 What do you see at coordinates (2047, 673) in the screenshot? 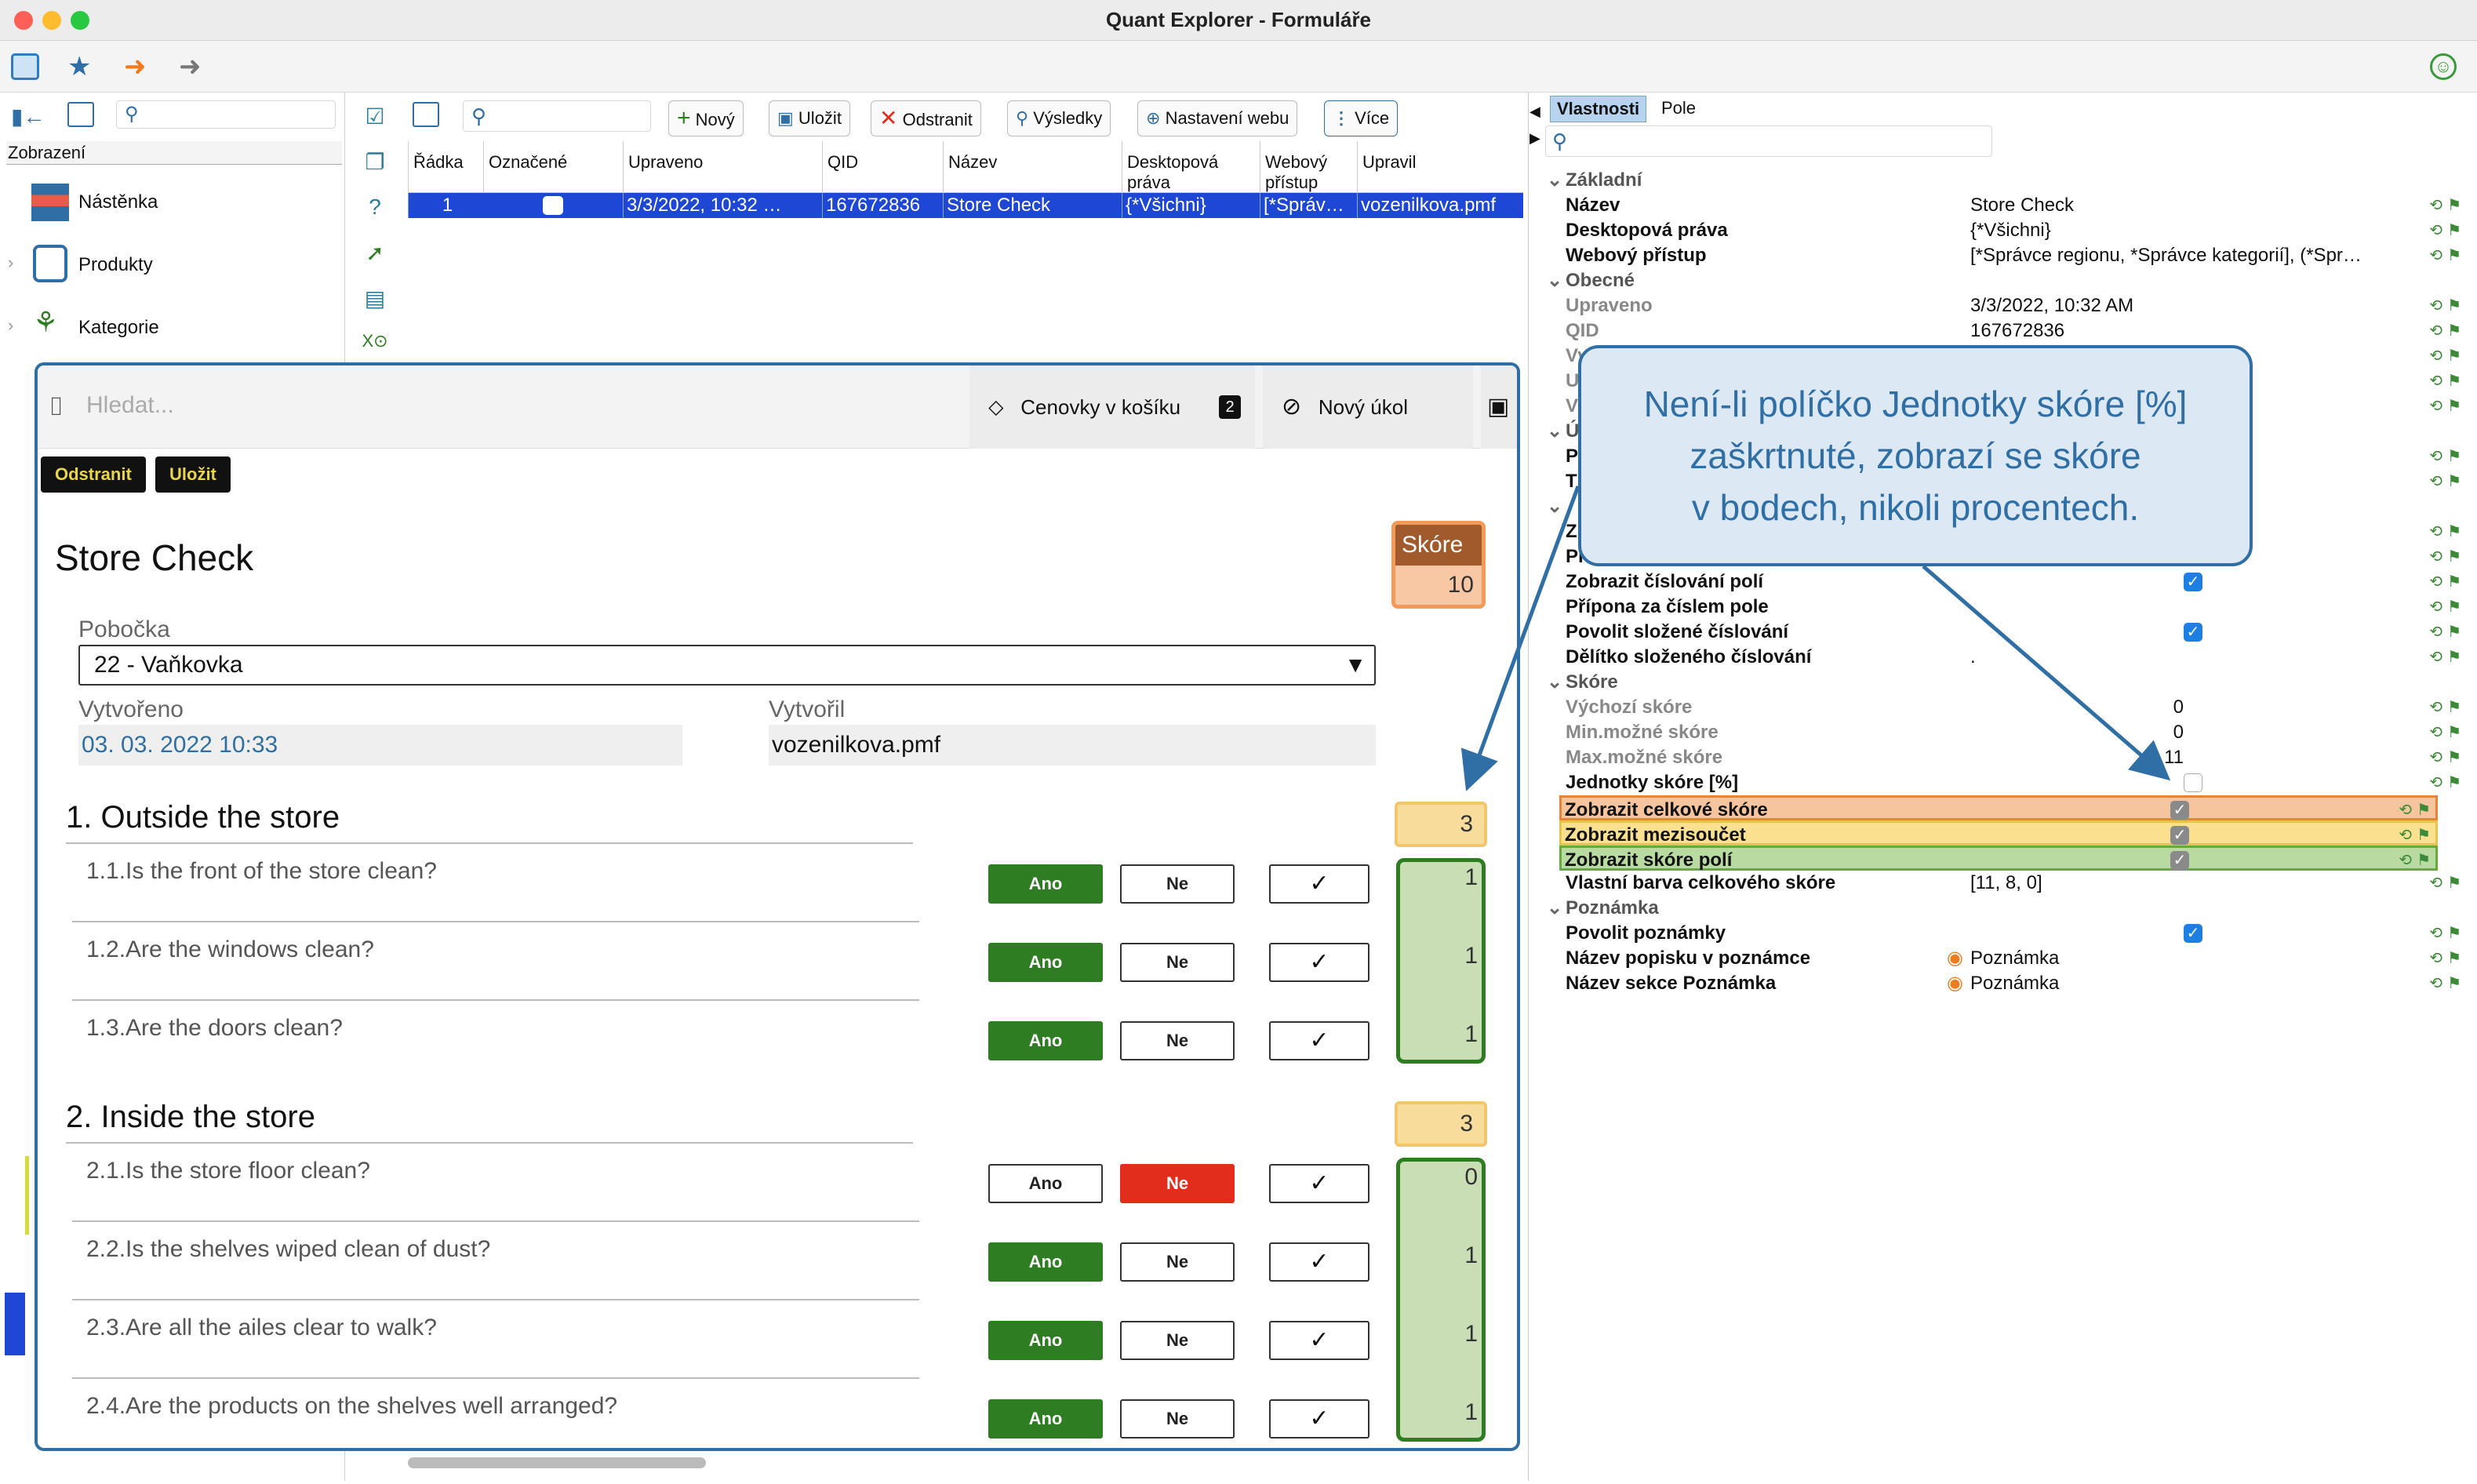
I see `callout-arrow-to-checkbox` at bounding box center [2047, 673].